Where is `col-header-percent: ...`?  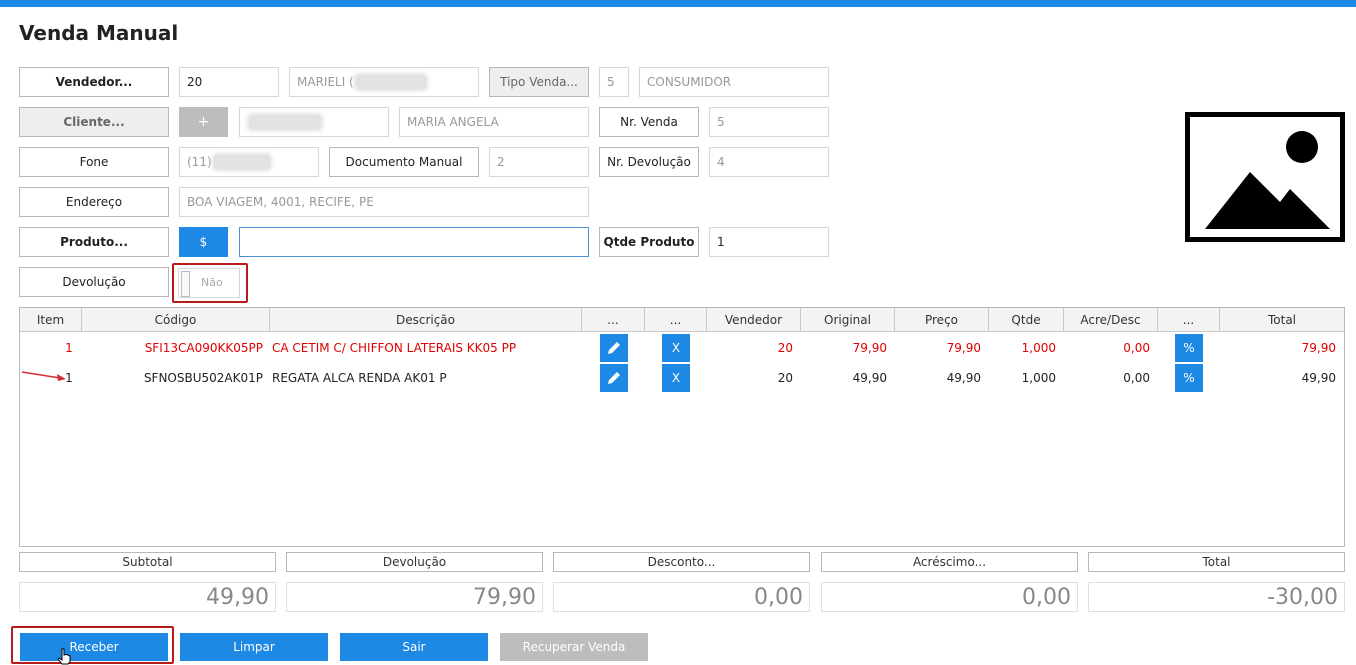 col-header-percent: ... is located at coordinates (1189, 319).